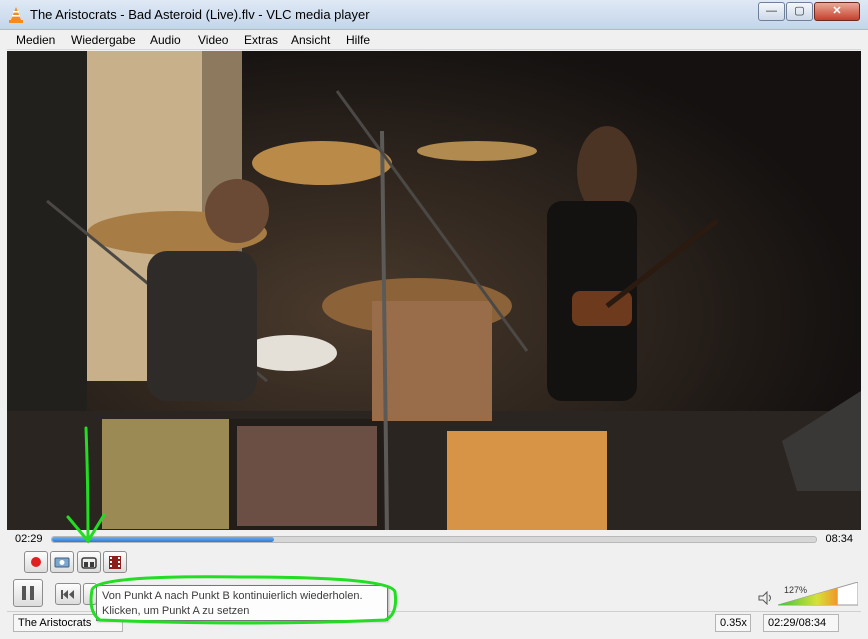 The height and width of the screenshot is (639, 868). I want to click on minimize-button: —, so click(771, 11).